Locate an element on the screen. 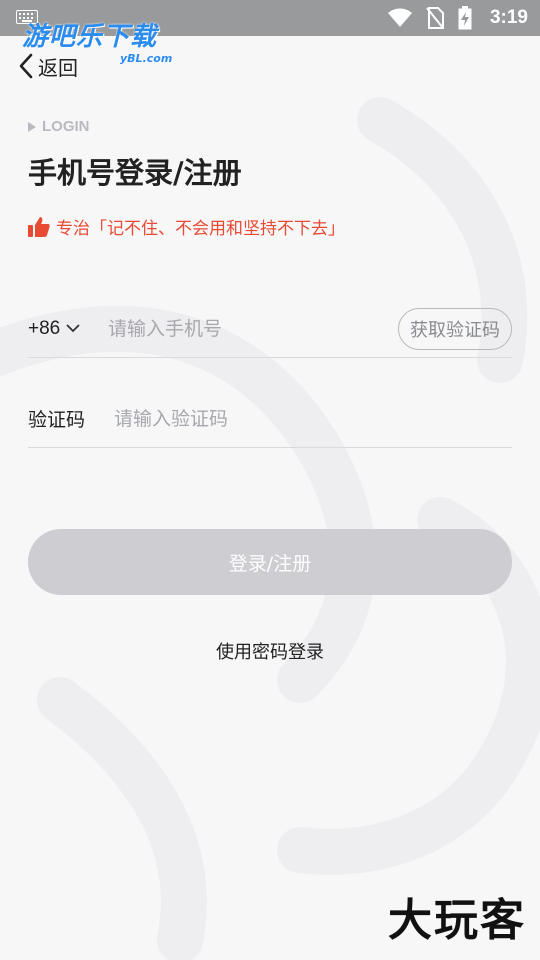 The width and height of the screenshot is (540, 960). login-tag-label: LOGIN is located at coordinates (66, 126).